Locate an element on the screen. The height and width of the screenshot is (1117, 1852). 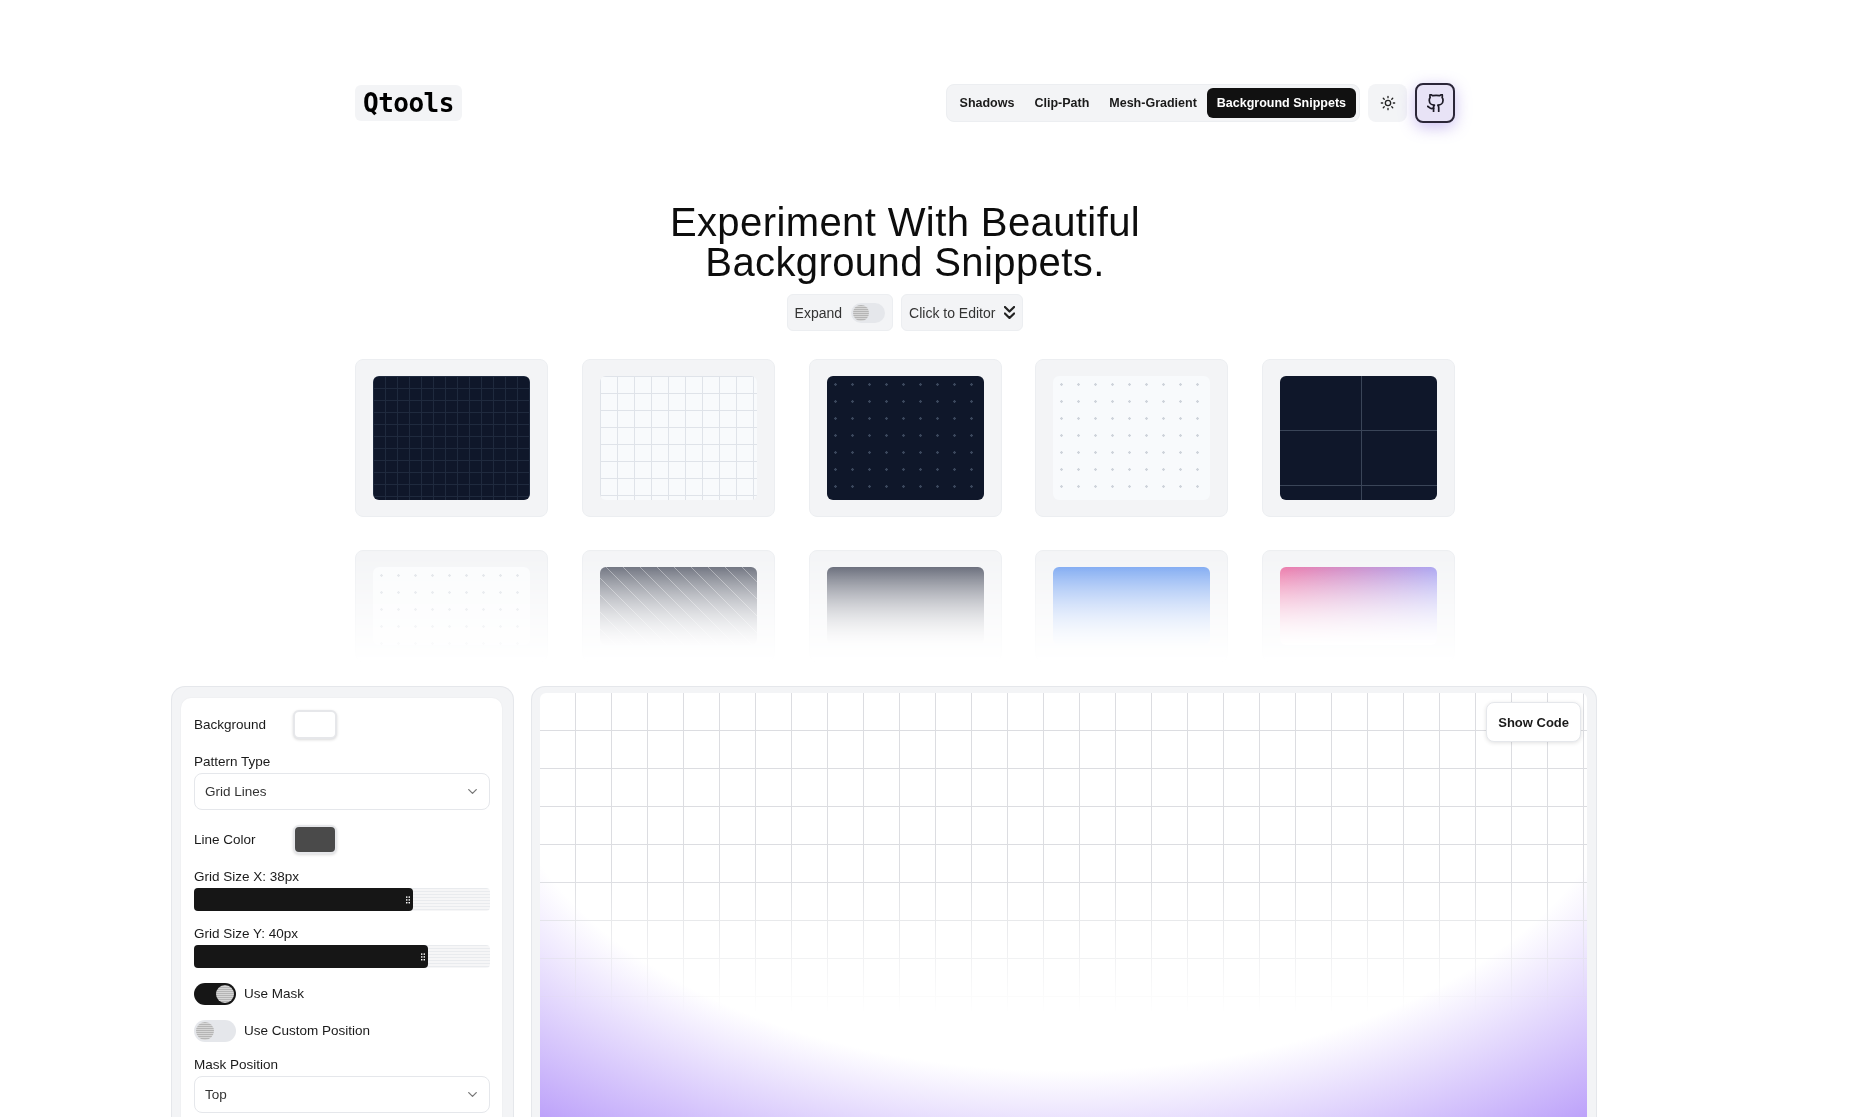
switch-label: Use Custom Position is located at coordinates (307, 1031).